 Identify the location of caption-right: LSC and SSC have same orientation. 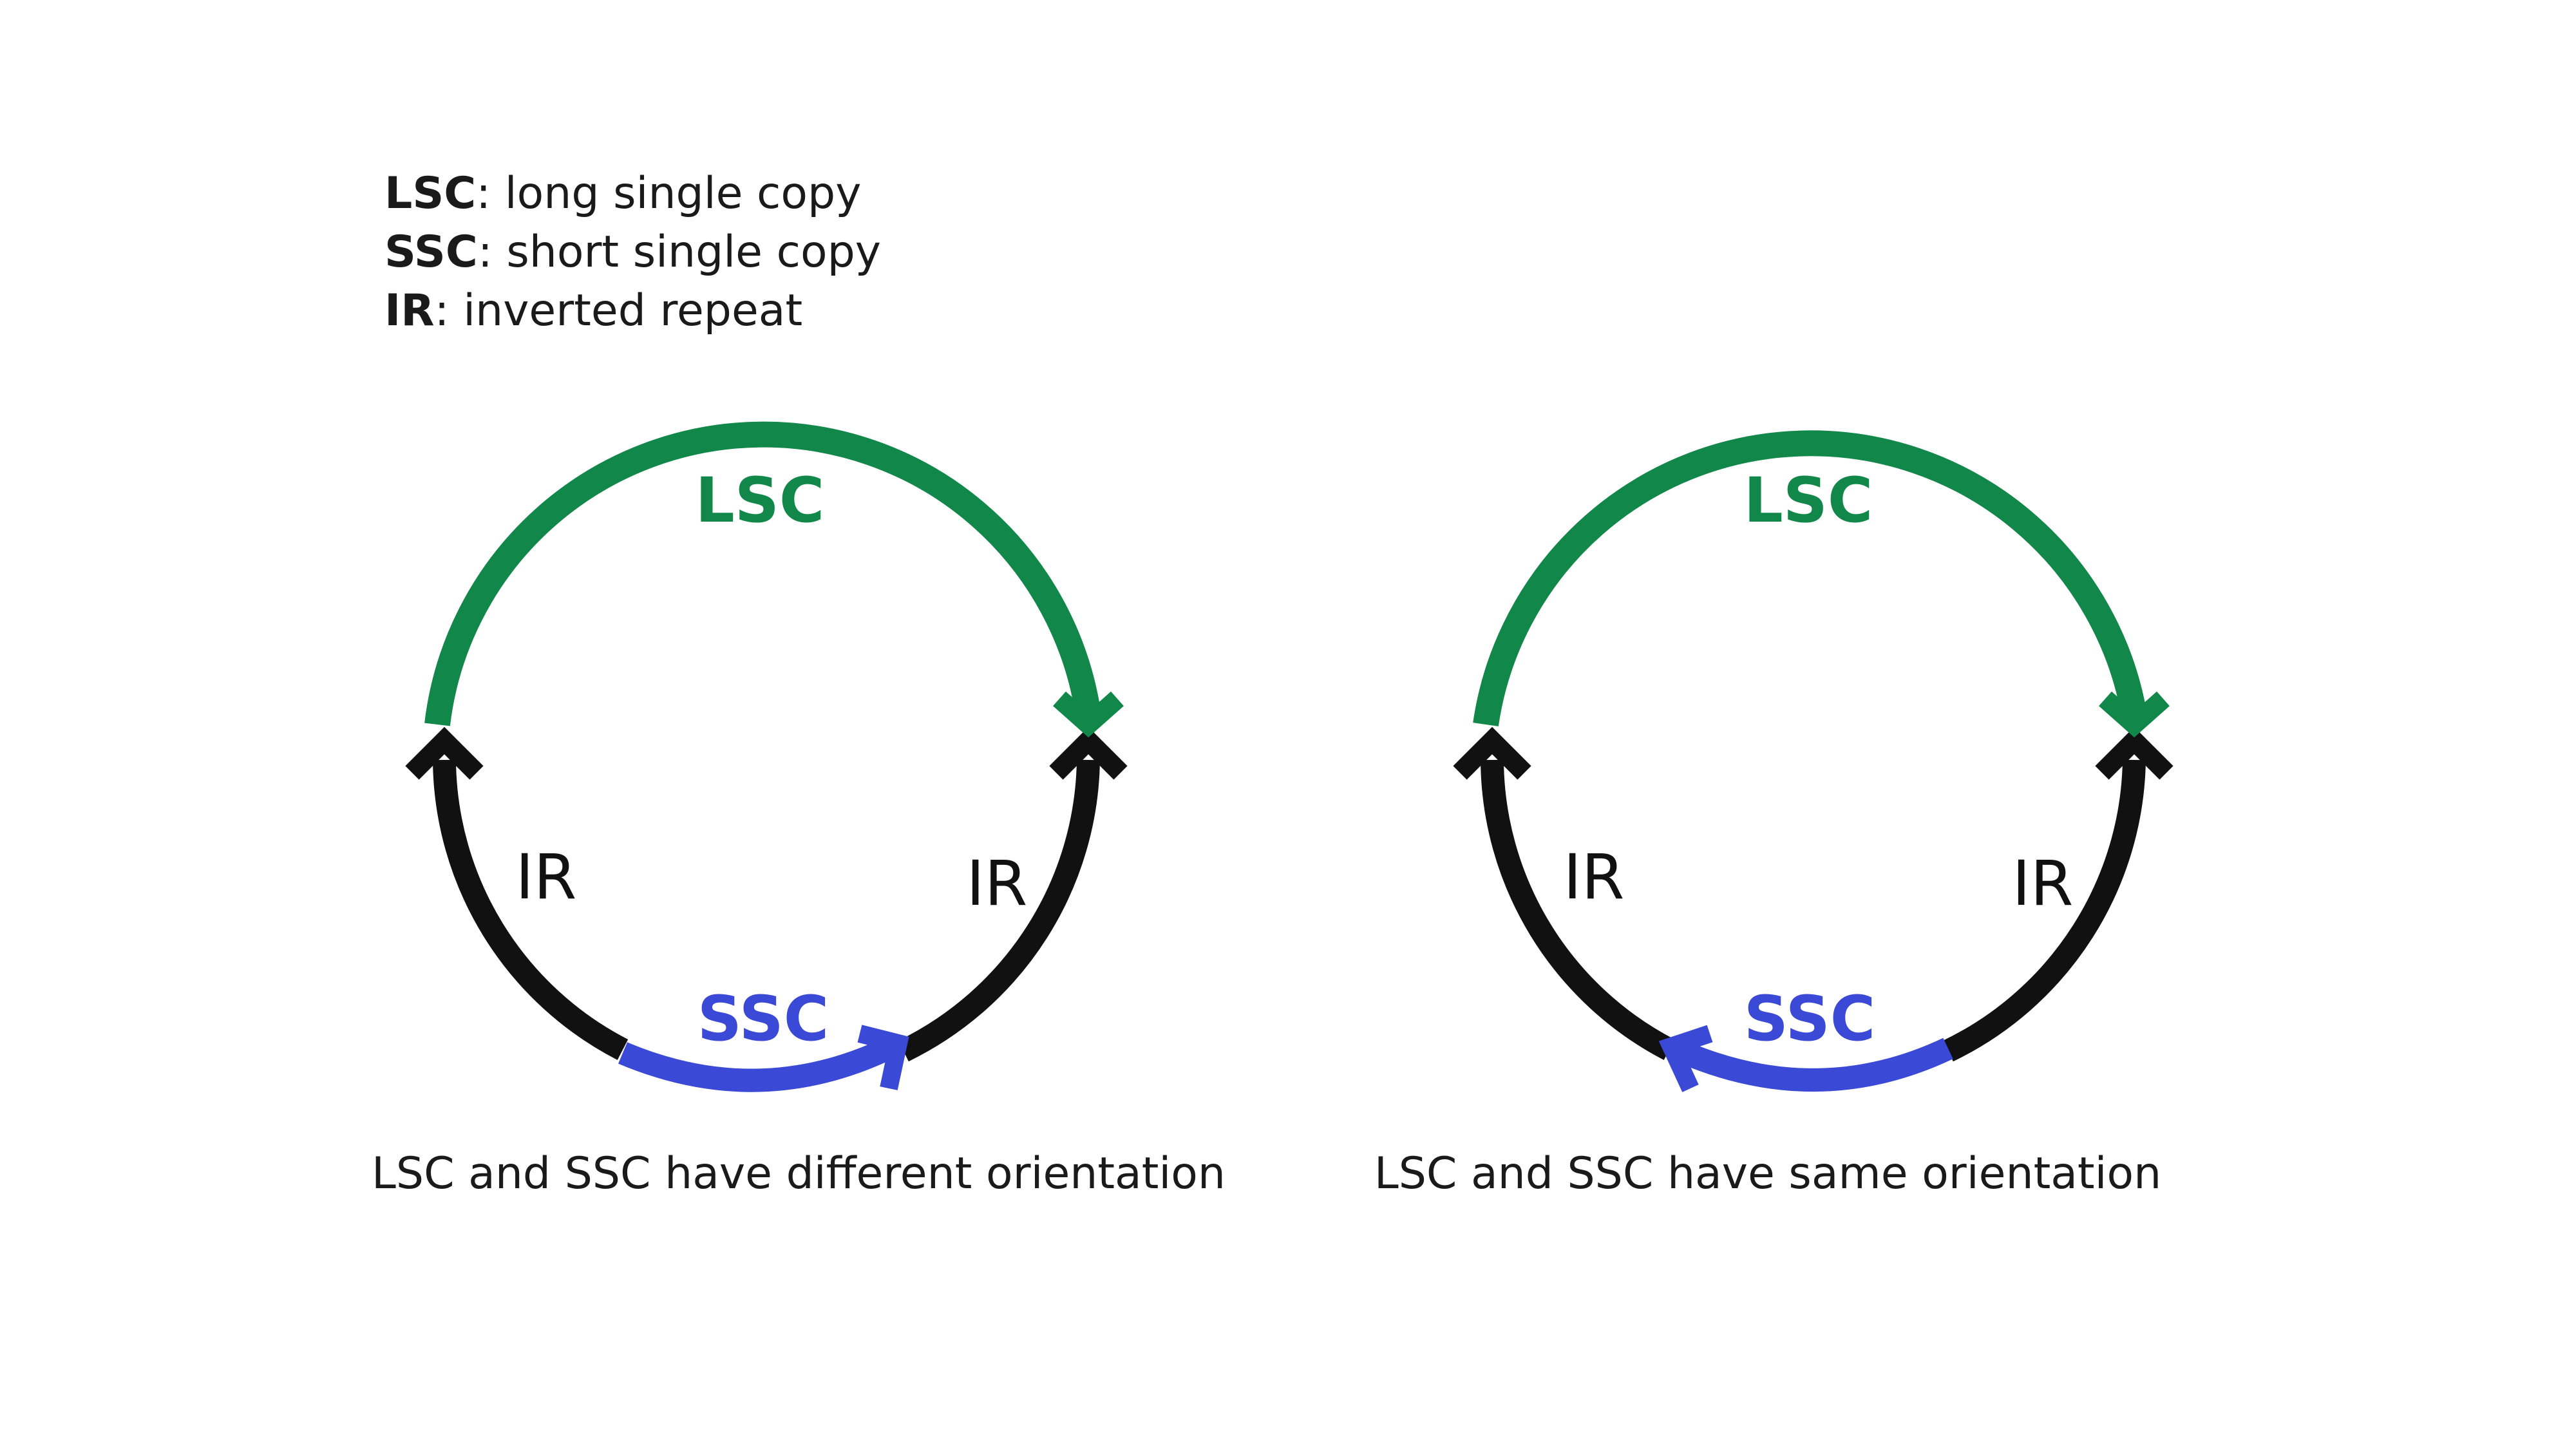
(1768, 1173).